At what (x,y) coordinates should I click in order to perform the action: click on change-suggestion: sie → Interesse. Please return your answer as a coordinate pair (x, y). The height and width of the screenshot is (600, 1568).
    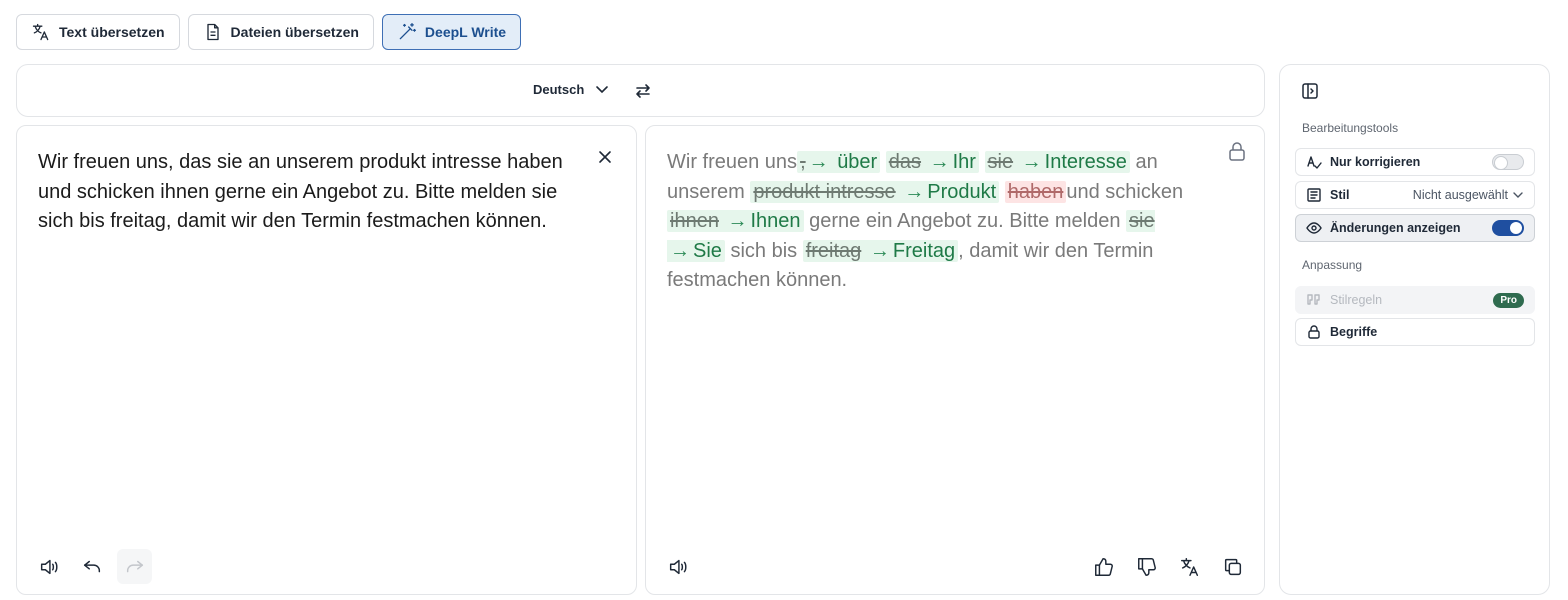
    Looking at the image, I should click on (1057, 162).